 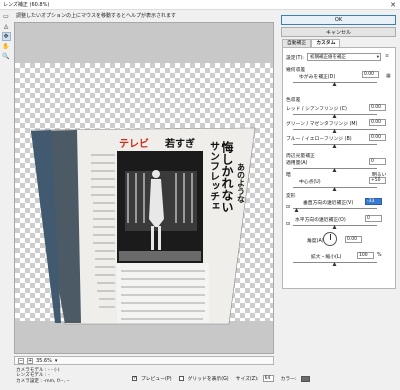 What do you see at coordinates (291, 196) in the screenshot?
I see `transform-section-title: 変形` at bounding box center [291, 196].